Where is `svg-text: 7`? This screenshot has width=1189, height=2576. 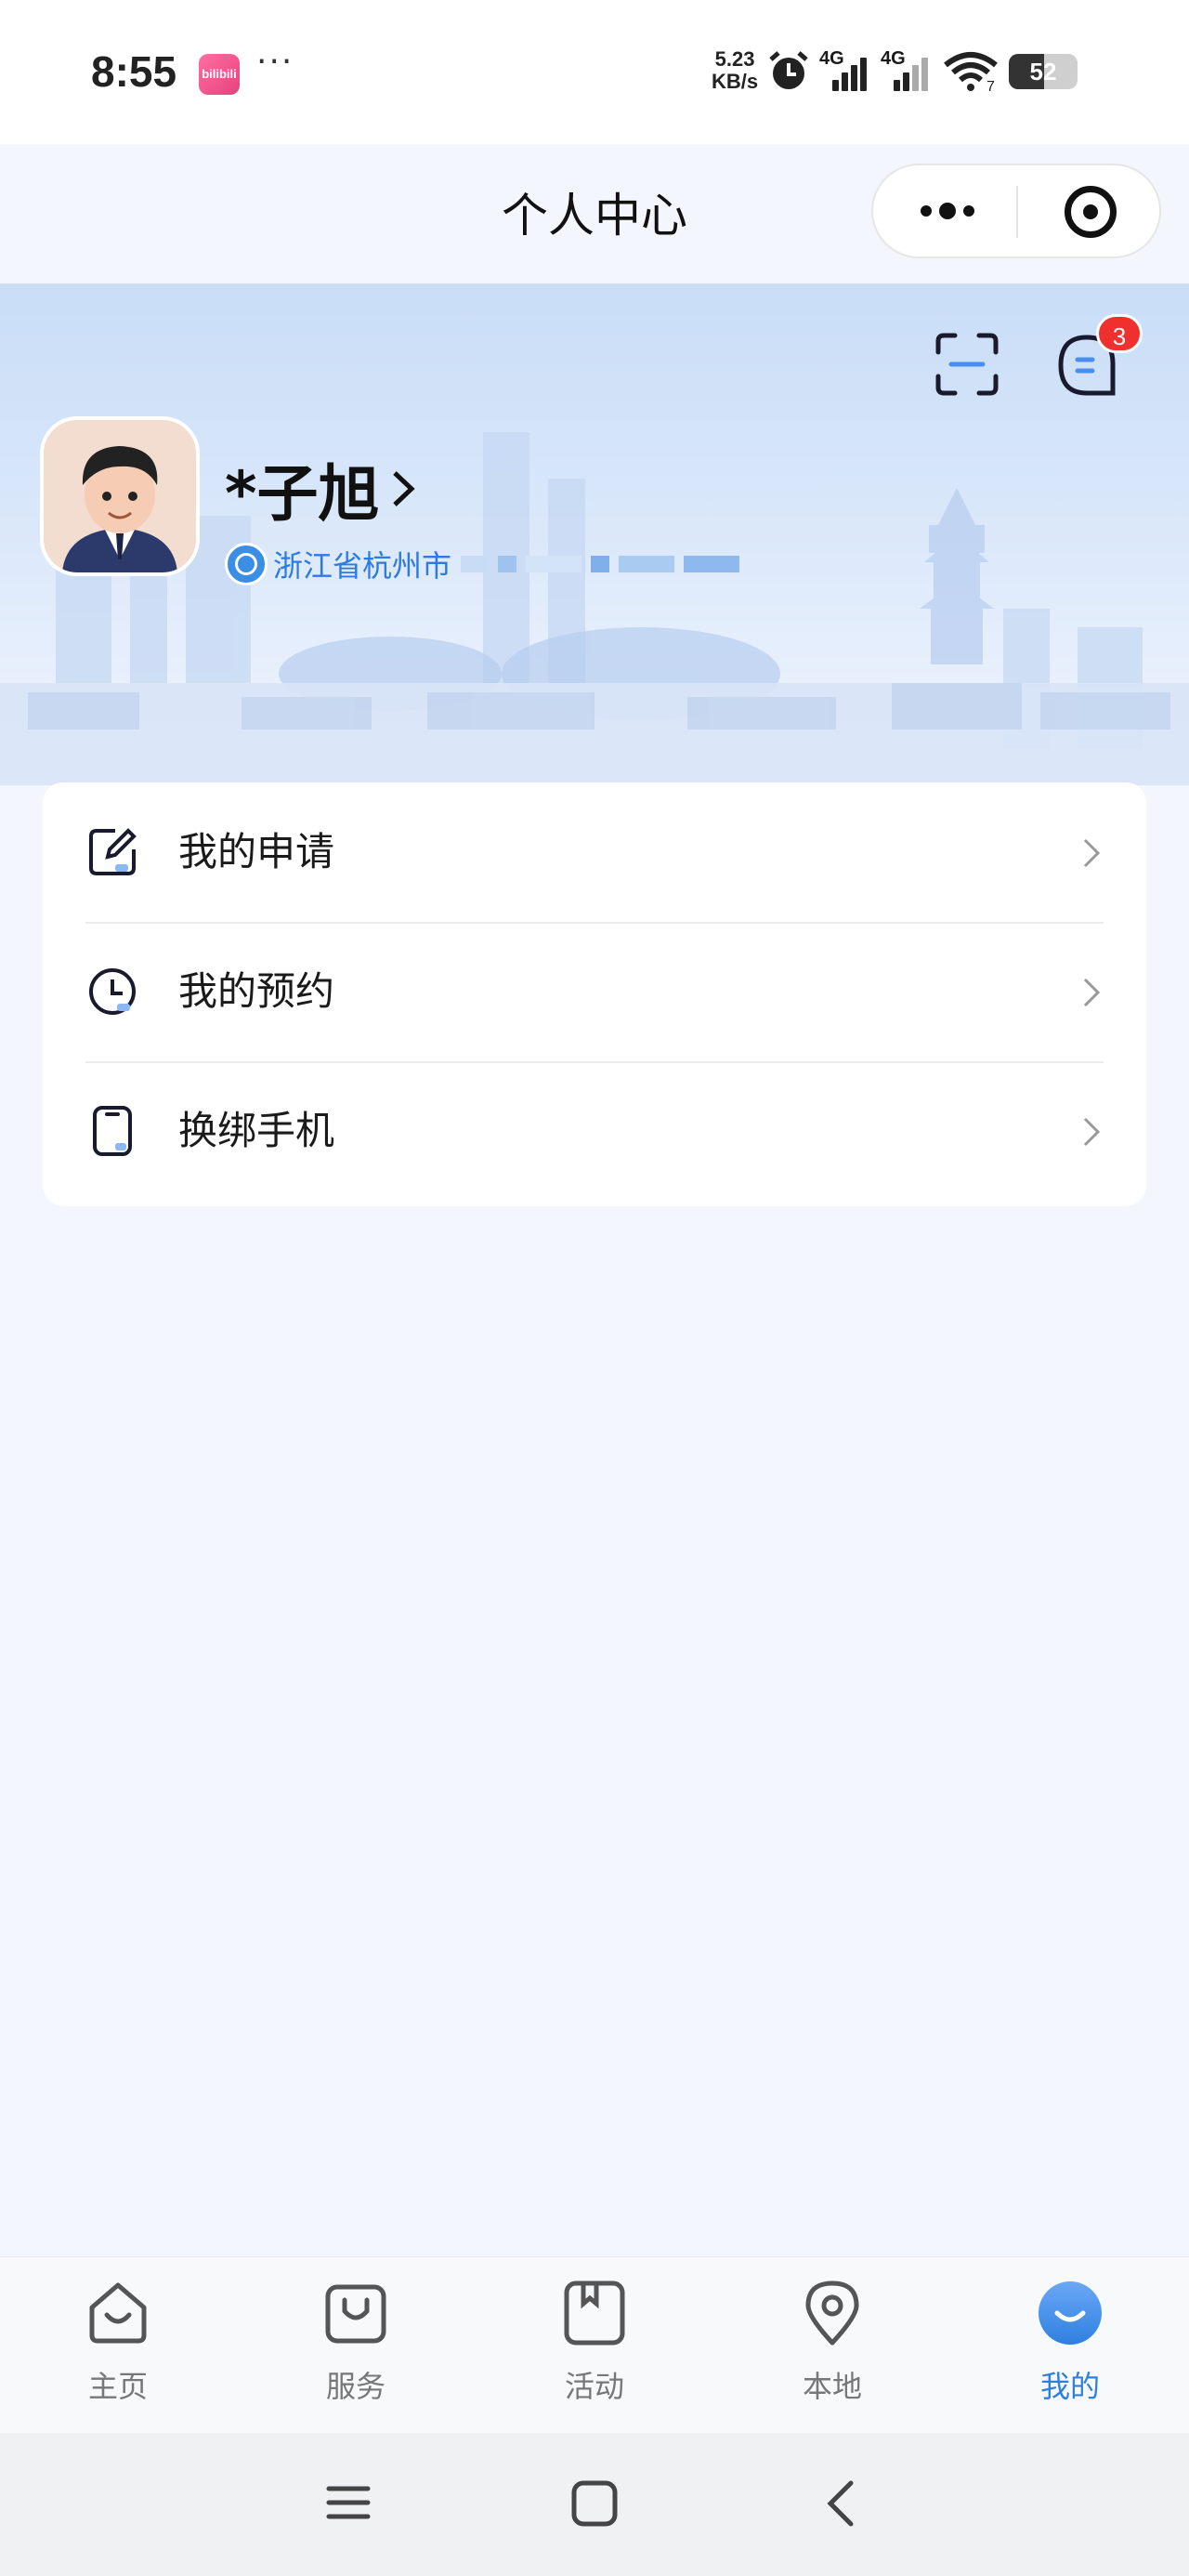
svg-text: 7 is located at coordinates (991, 86).